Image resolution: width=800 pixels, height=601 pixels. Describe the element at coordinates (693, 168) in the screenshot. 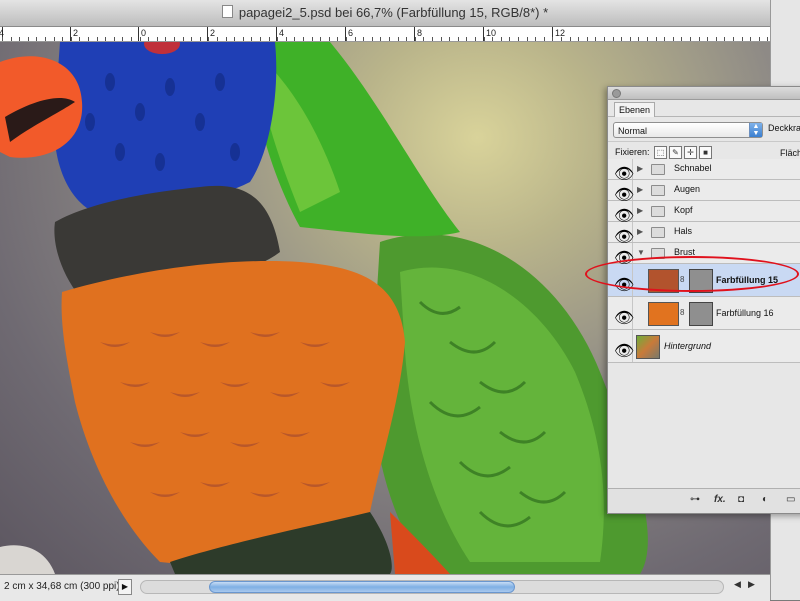

I see `layer-name: Schnabel` at that location.